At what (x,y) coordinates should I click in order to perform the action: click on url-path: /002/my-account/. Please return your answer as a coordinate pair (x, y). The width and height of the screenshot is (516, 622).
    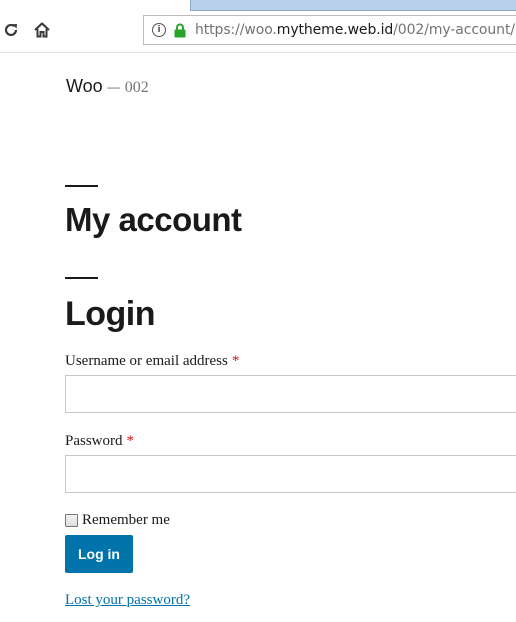
    Looking at the image, I should click on (454, 30).